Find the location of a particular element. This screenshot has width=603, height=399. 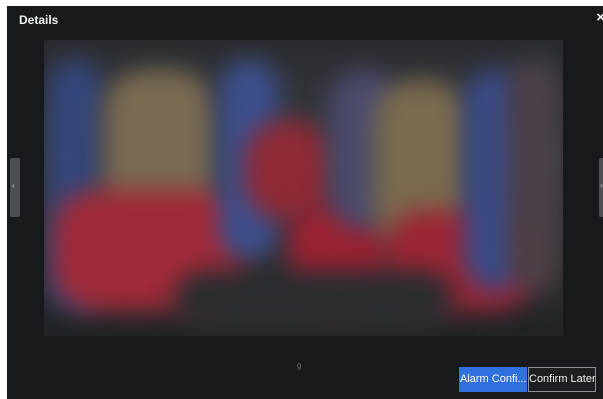

next-button: › is located at coordinates (601, 187).